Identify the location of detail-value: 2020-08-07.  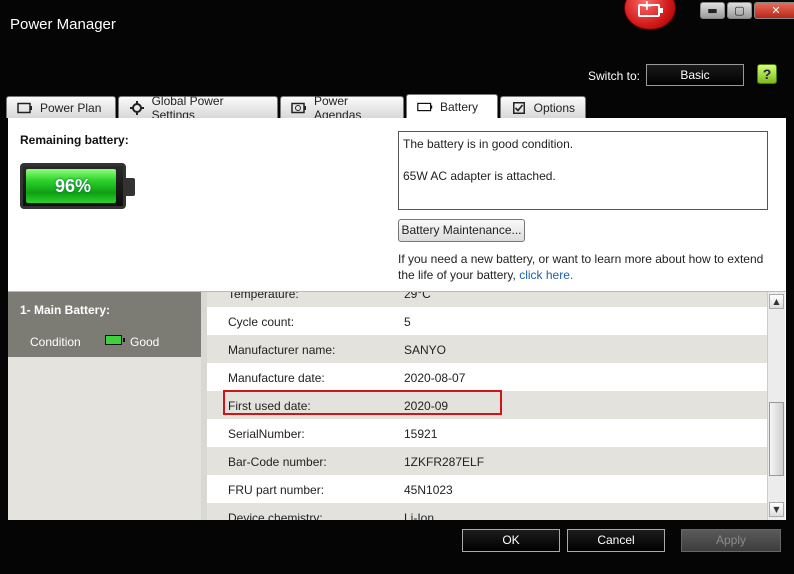
(435, 378).